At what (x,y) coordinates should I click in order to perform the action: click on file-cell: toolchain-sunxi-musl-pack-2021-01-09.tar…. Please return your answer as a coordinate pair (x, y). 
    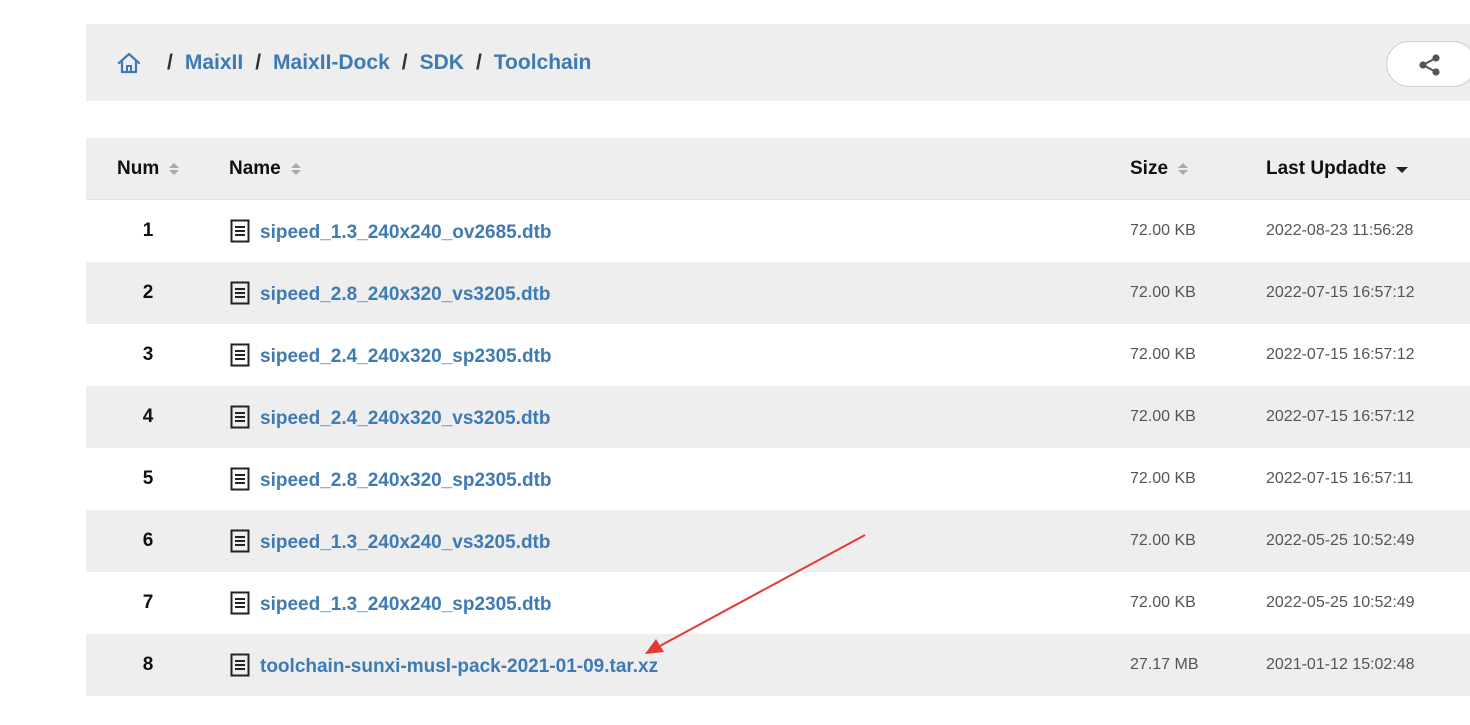
    Looking at the image, I should click on (444, 665).